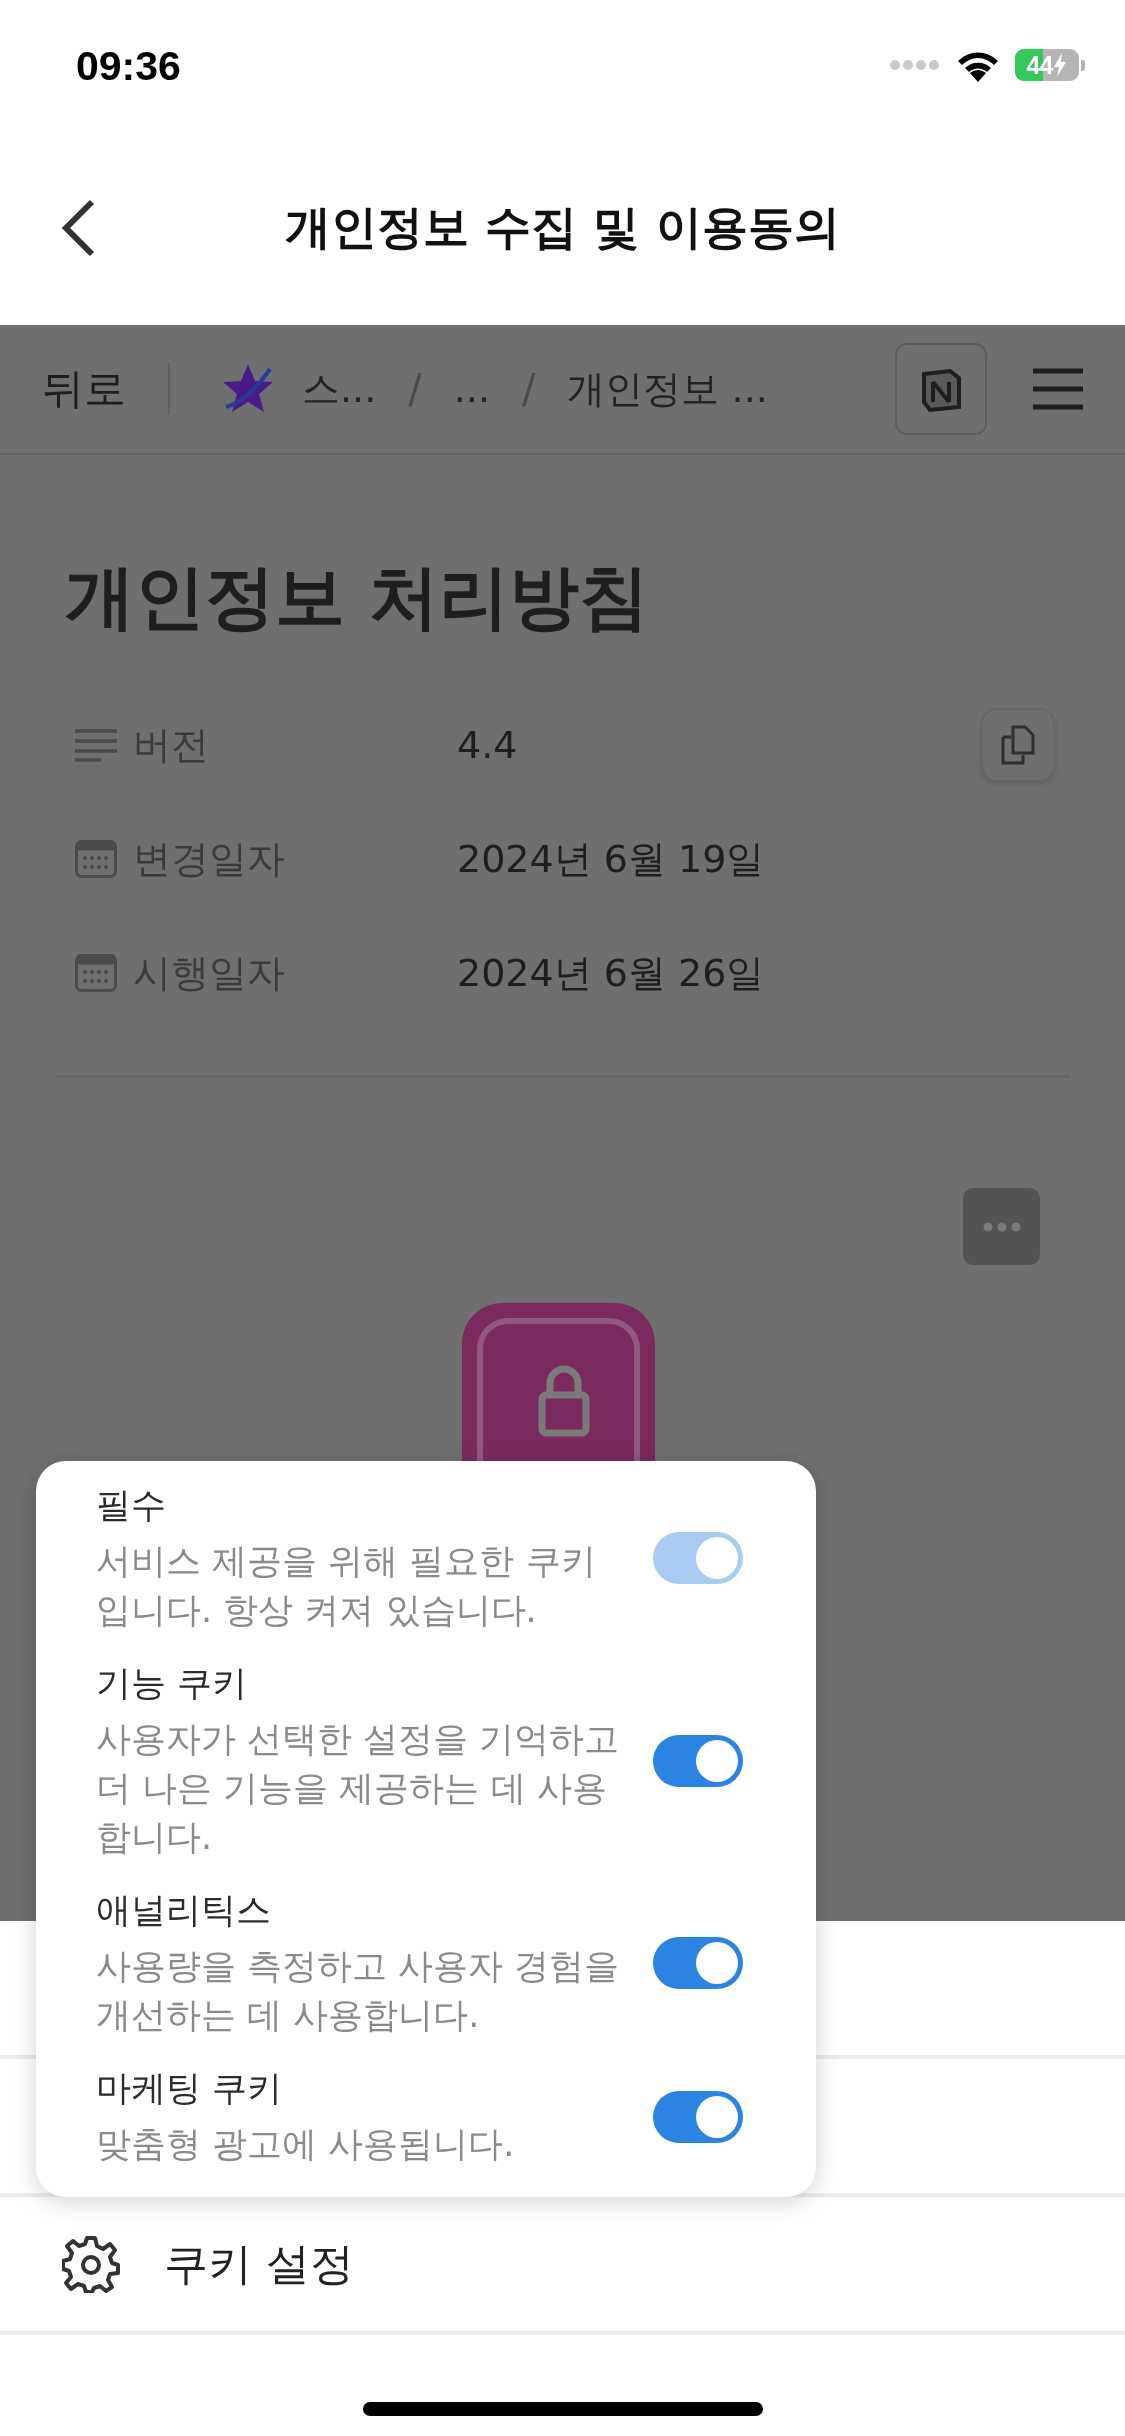 This screenshot has height=2436, width=1125. Describe the element at coordinates (1058, 389) in the screenshot. I see `menu-icon` at that location.